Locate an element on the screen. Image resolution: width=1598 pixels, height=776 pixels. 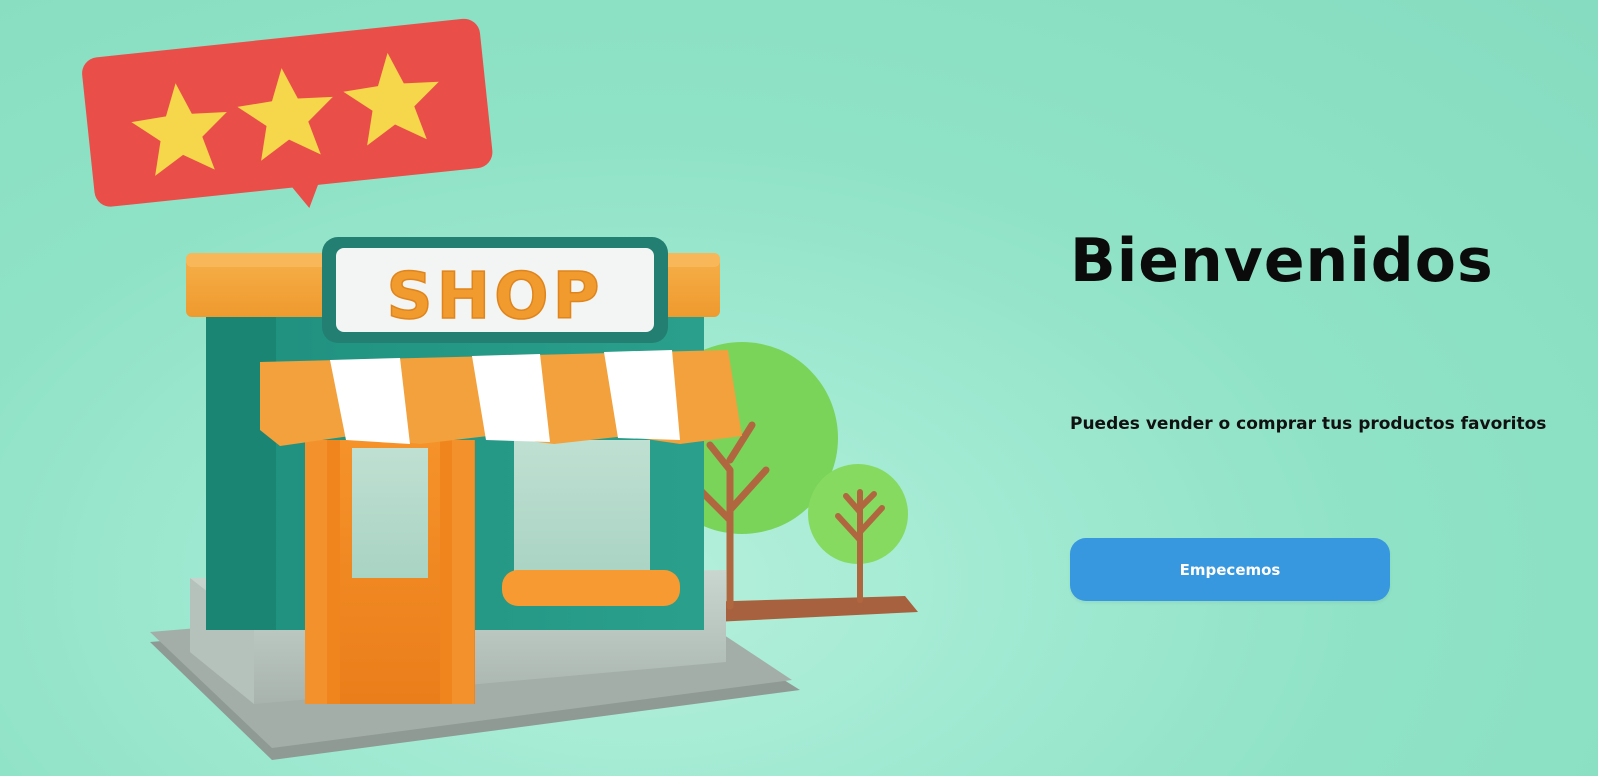
shop-window is located at coordinates (582, 510).